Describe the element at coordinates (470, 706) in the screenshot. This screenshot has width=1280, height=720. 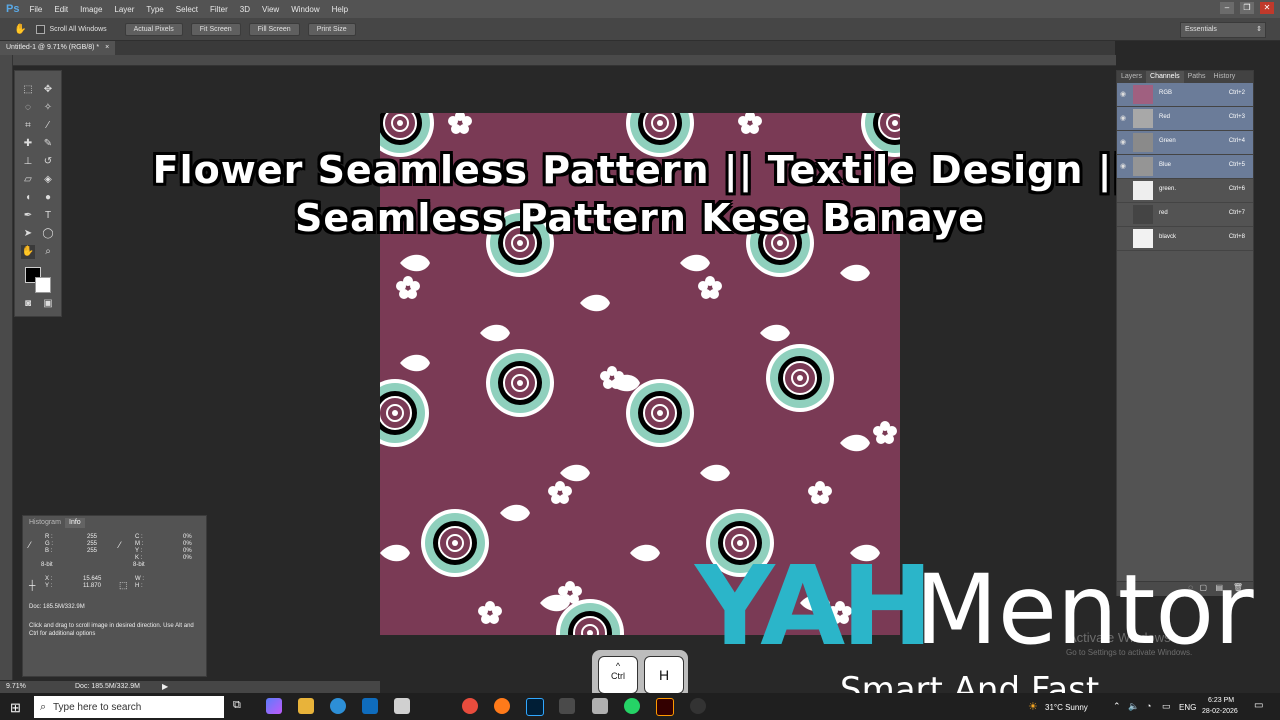
I see `chrome-icon` at that location.